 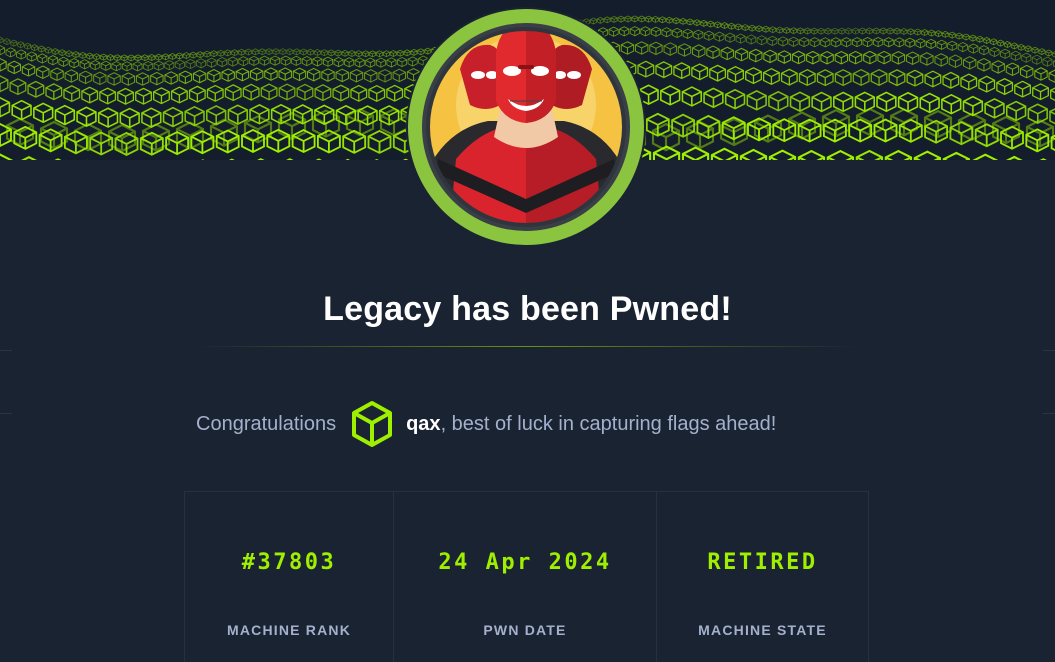 What do you see at coordinates (423, 424) in the screenshot?
I see `username-link: qax` at bounding box center [423, 424].